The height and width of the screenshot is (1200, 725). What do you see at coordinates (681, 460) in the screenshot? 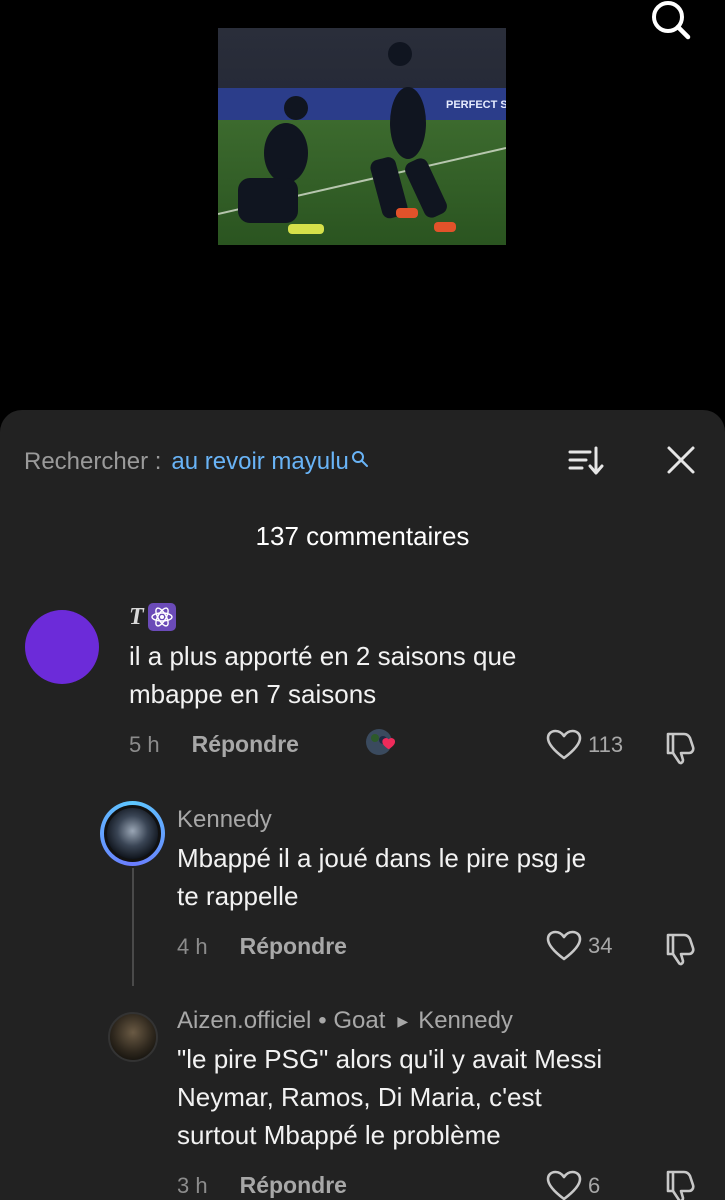
I see `close-icon` at bounding box center [681, 460].